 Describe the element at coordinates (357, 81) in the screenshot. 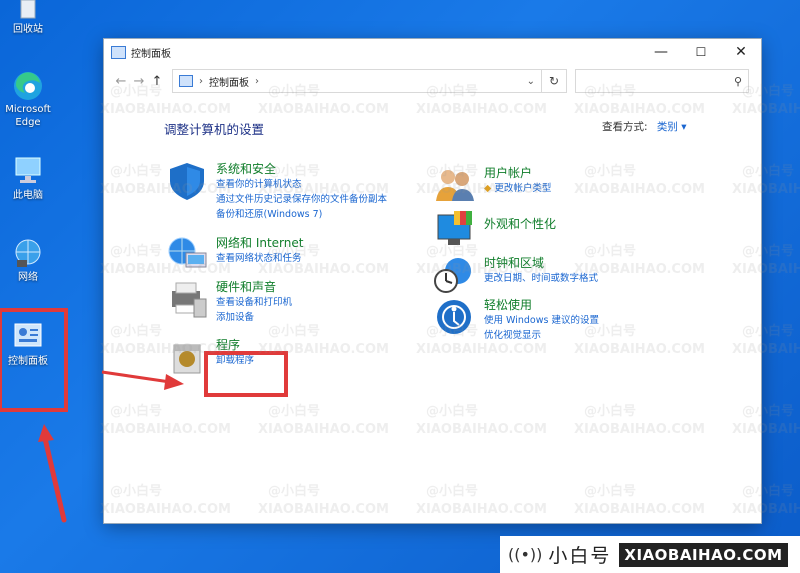

I see `address-bar: › 控制面板 › ⌄` at that location.